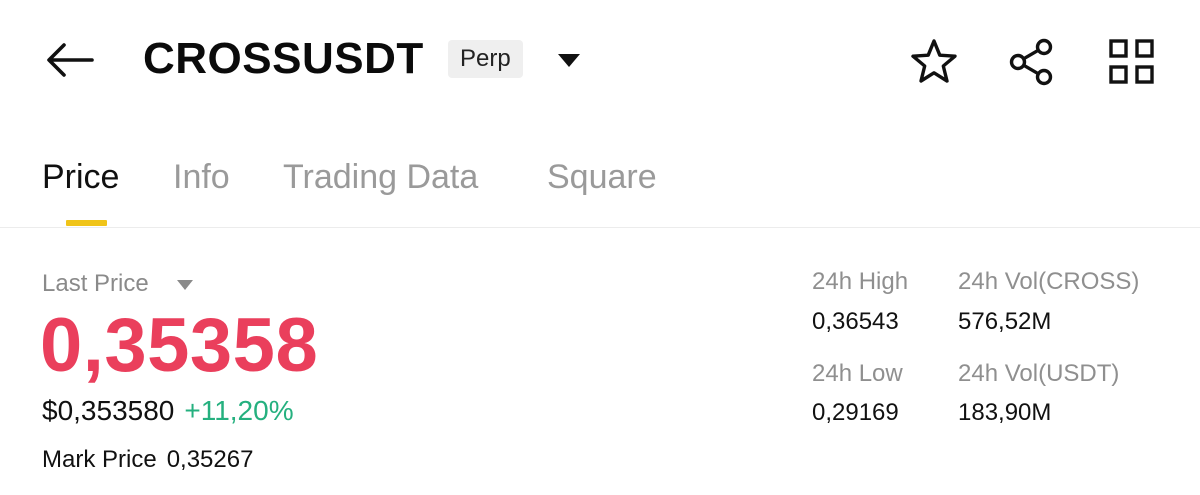  What do you see at coordinates (485, 59) in the screenshot?
I see `perp-badge: Perp` at bounding box center [485, 59].